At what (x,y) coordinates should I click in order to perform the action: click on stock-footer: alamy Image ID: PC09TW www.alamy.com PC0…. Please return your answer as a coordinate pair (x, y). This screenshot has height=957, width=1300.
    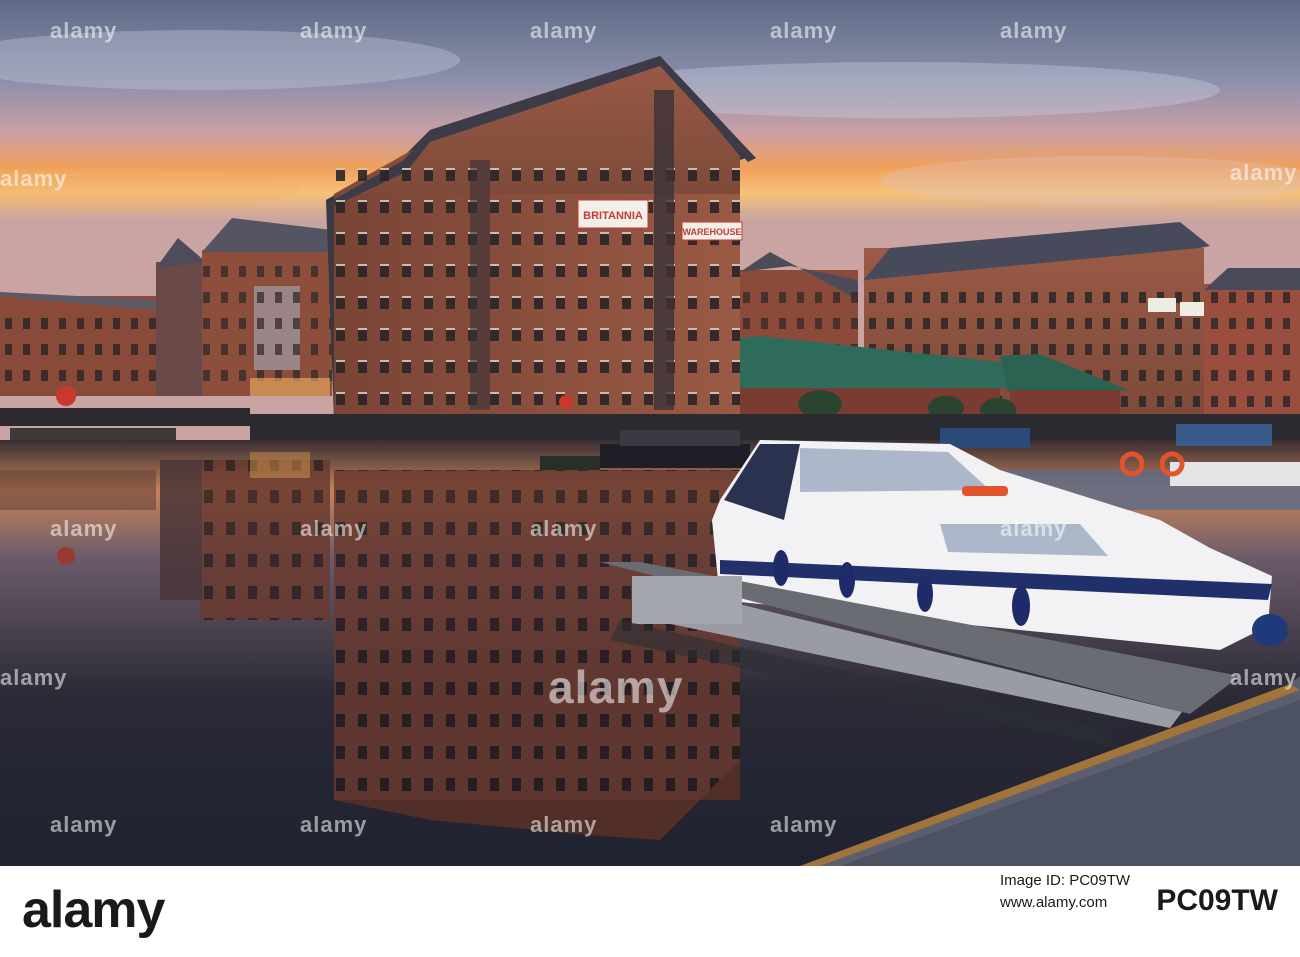
    Looking at the image, I should click on (650, 911).